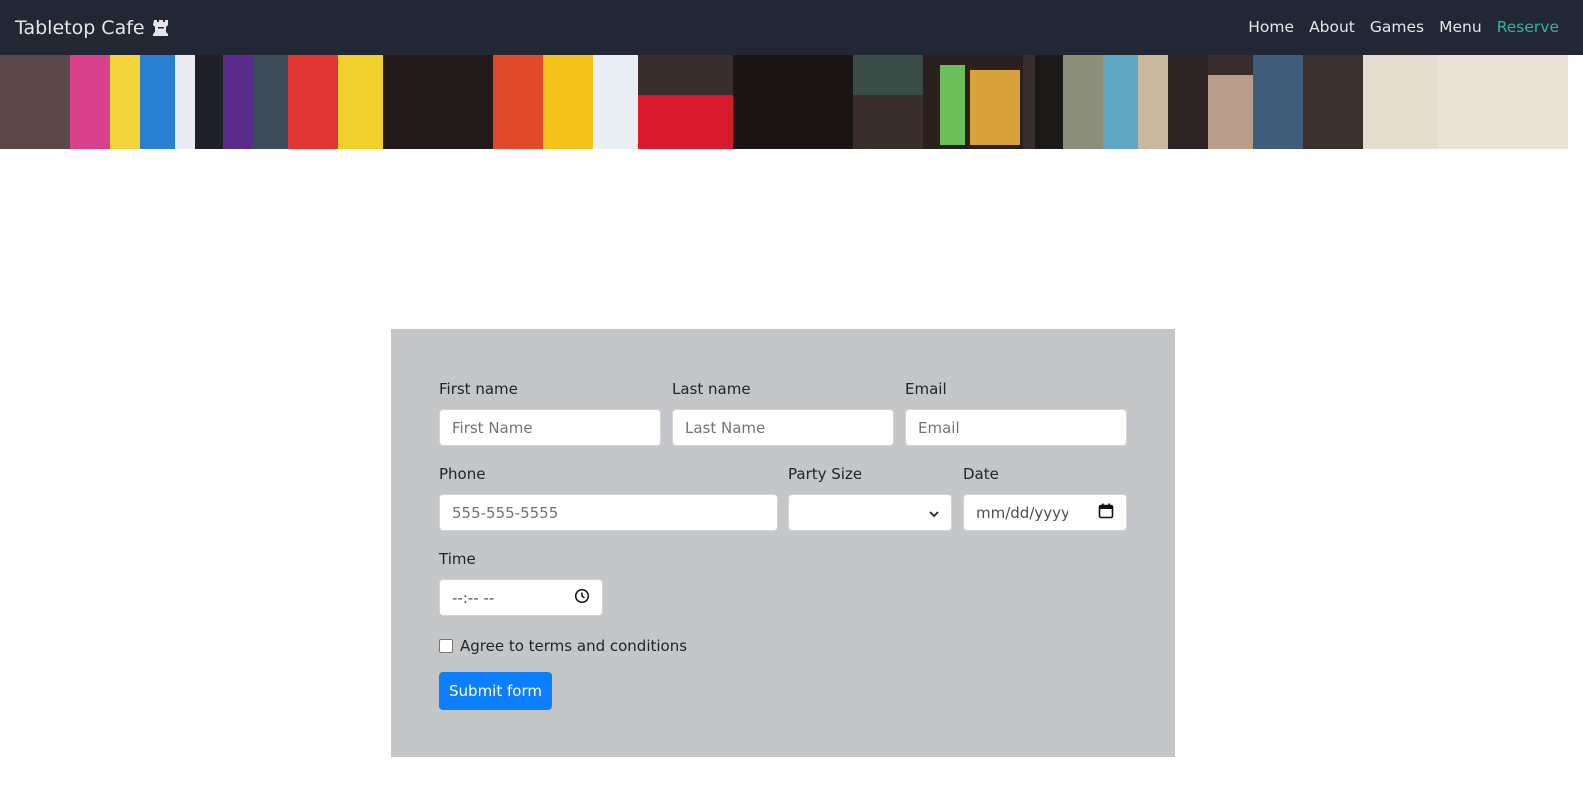  What do you see at coordinates (457, 559) in the screenshot?
I see `time-label: Time` at bounding box center [457, 559].